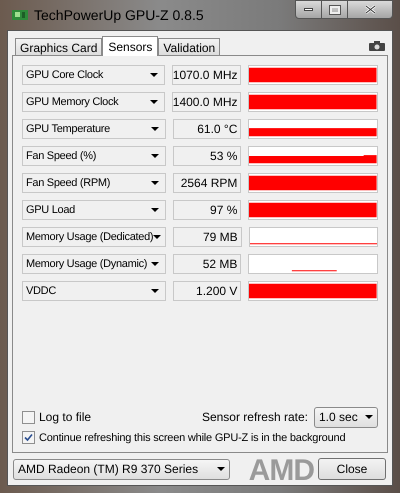 The width and height of the screenshot is (400, 493). Describe the element at coordinates (130, 46) in the screenshot. I see `tab: Sensors` at that location.